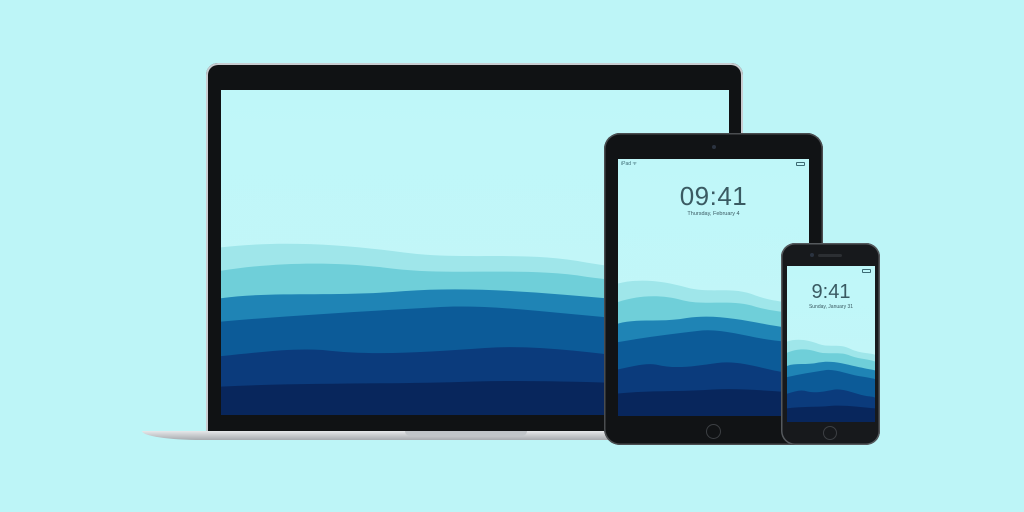  Describe the element at coordinates (831, 307) in the screenshot. I see `lock-date: Sunday, January 31` at that location.